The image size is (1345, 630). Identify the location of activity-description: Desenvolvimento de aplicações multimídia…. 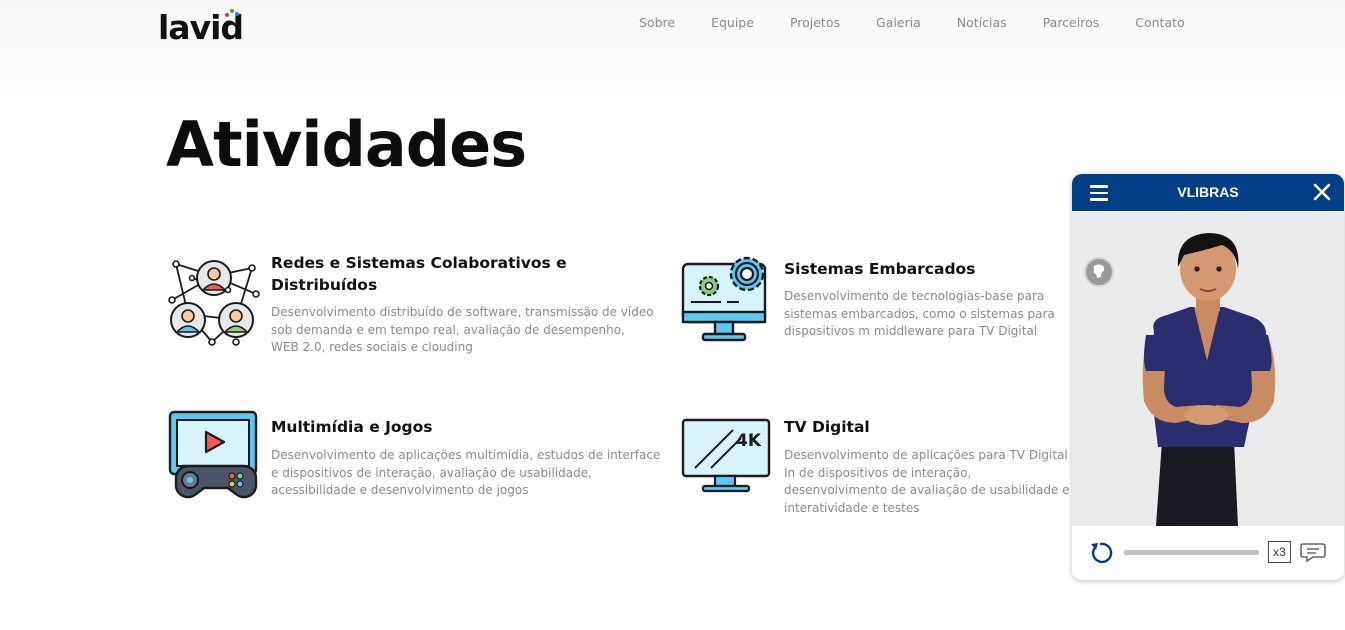
(466, 472).